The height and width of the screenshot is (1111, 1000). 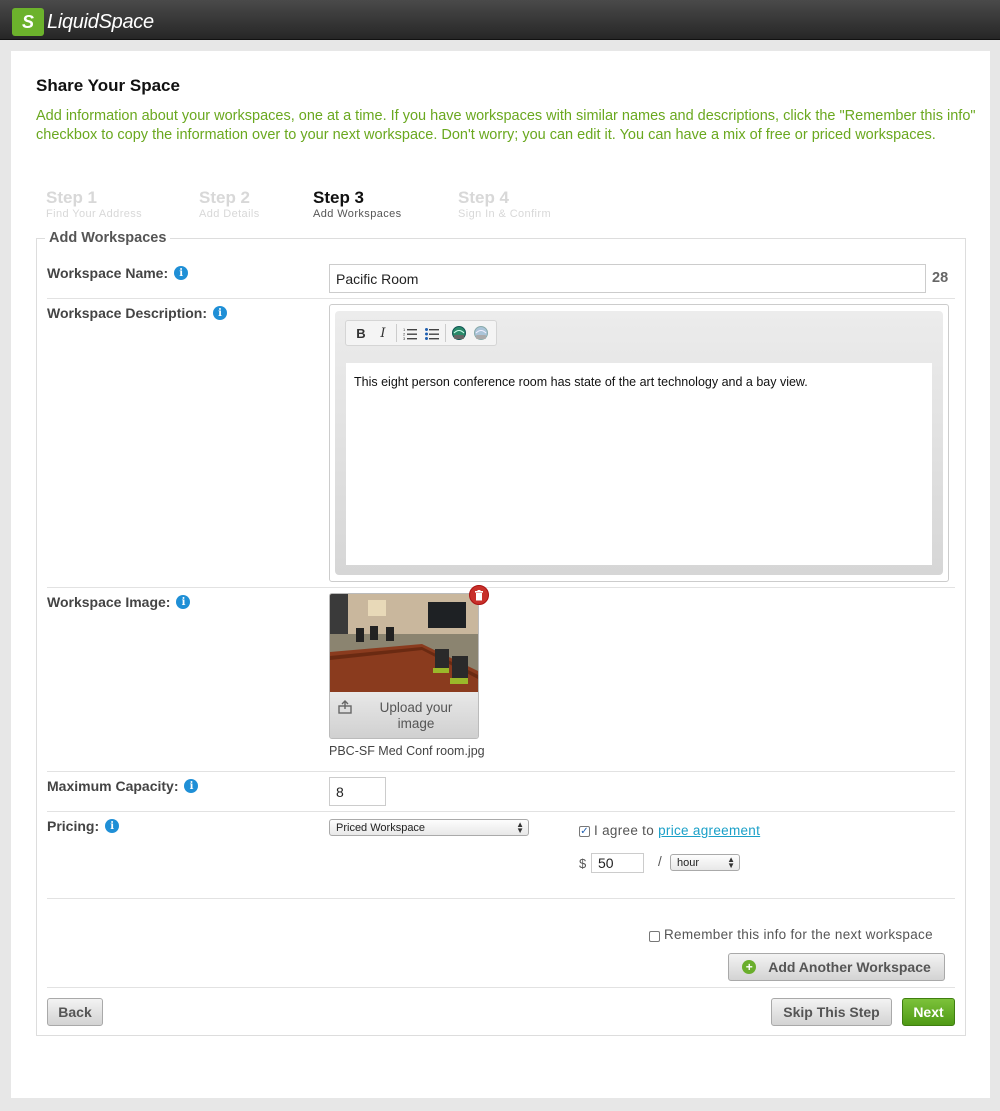 What do you see at coordinates (381, 827) in the screenshot?
I see `select-value: Priced Workspace` at bounding box center [381, 827].